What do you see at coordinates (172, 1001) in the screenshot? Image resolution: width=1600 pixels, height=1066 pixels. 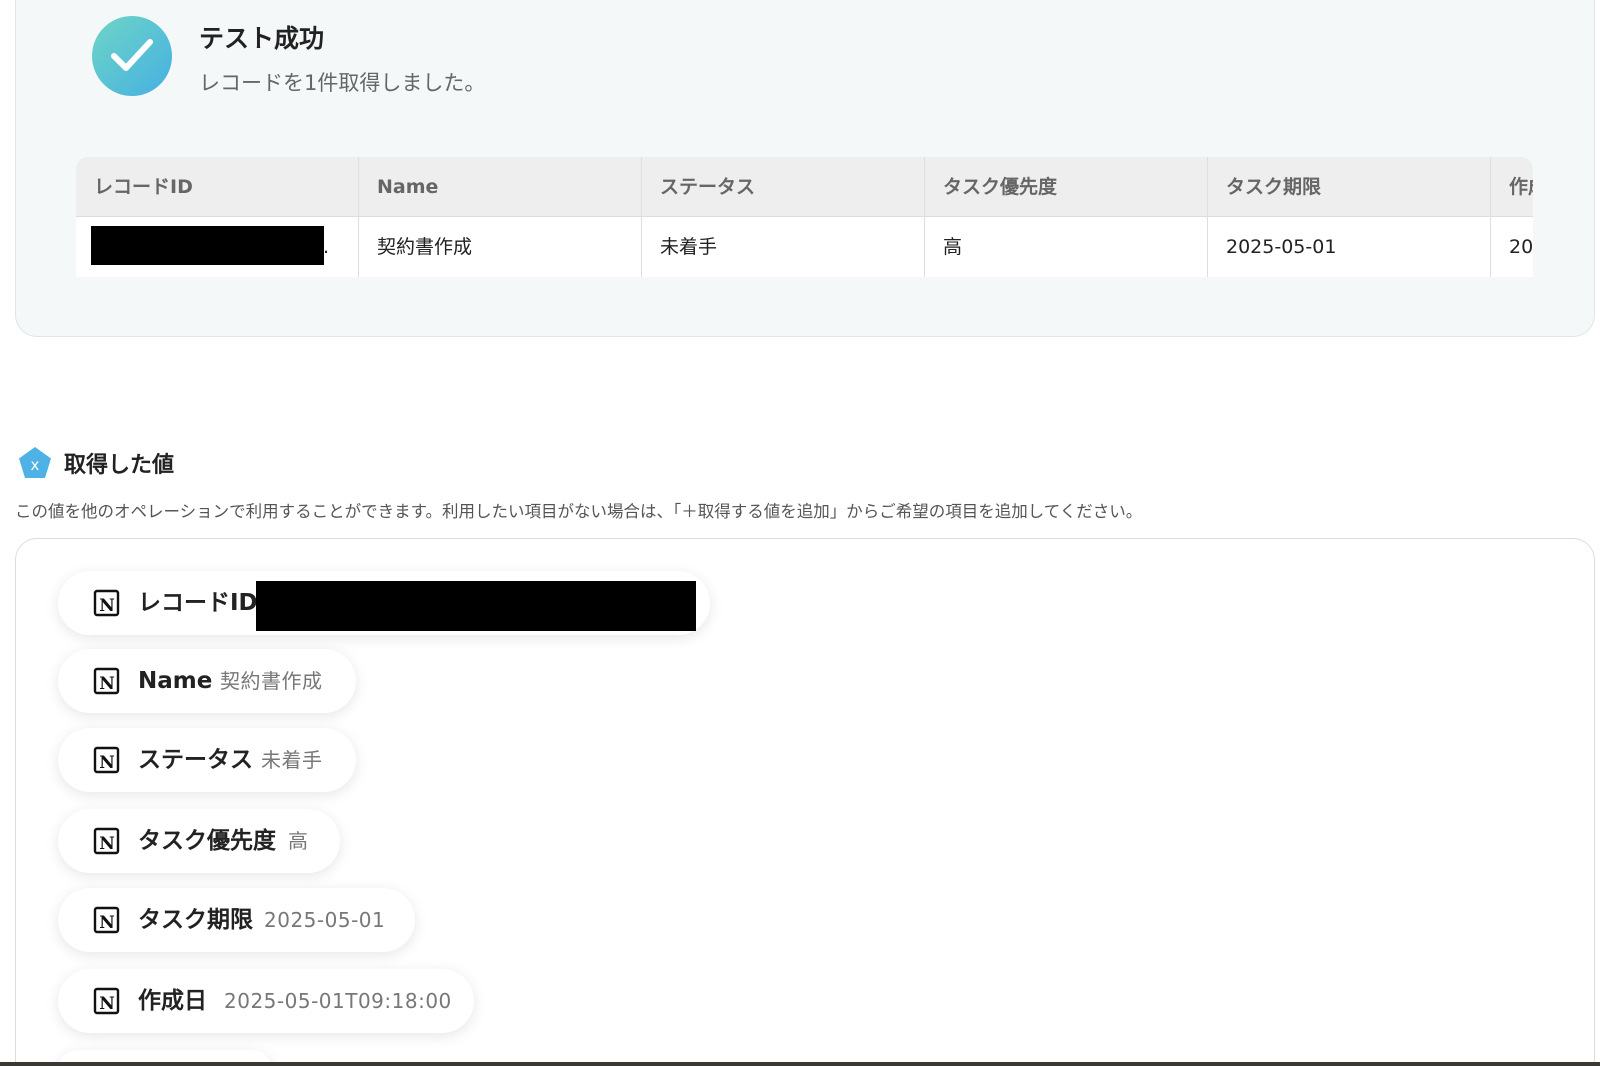 I see `value-label: 作成日` at bounding box center [172, 1001].